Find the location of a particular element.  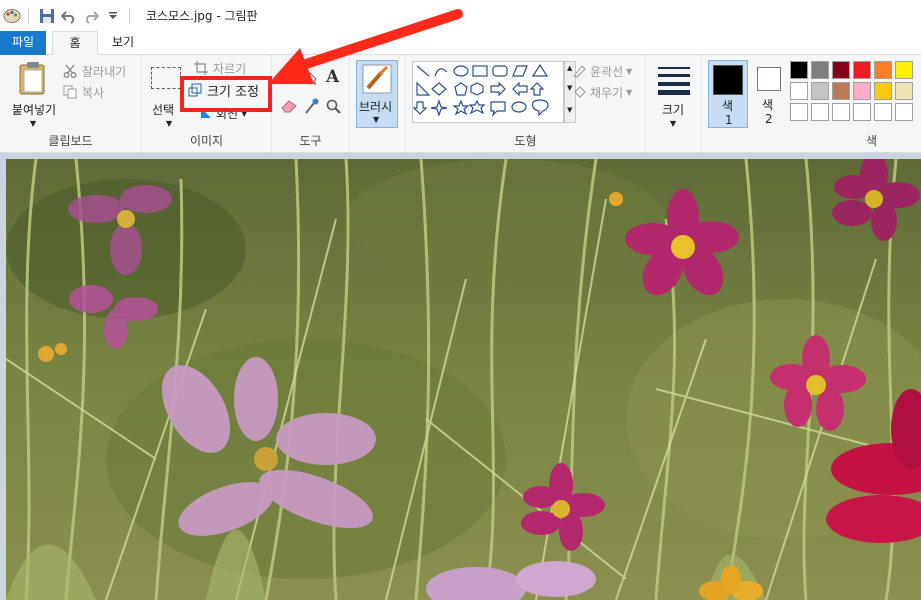

tools-group: A 도구 is located at coordinates (311, 104).